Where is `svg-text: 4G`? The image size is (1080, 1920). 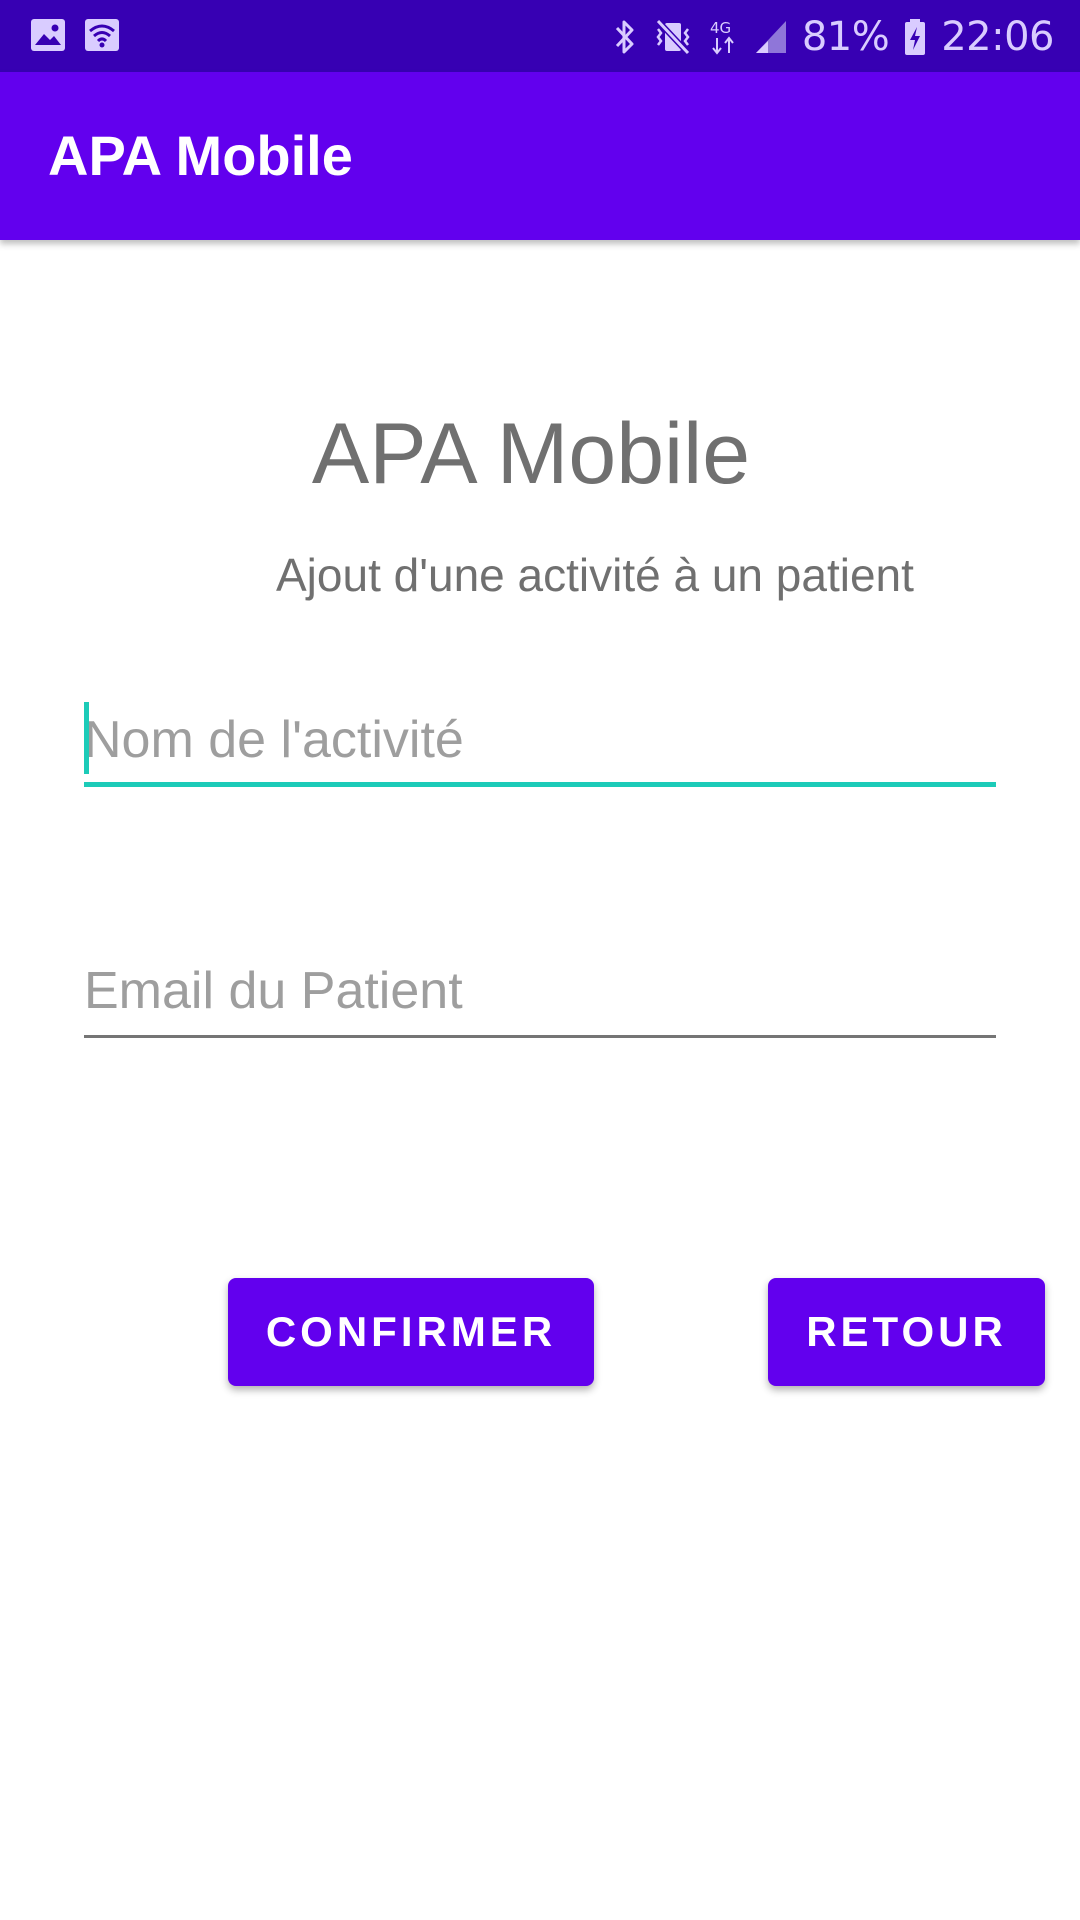
svg-text: 4G is located at coordinates (720, 28).